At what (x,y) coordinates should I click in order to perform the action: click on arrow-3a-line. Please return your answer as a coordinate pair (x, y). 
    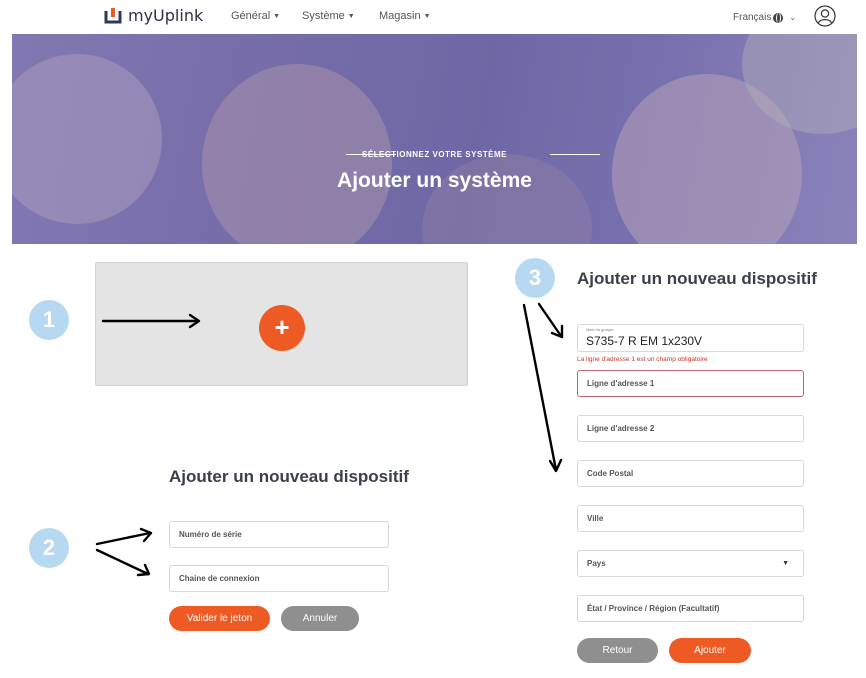
    Looking at the image, I should click on (550, 320).